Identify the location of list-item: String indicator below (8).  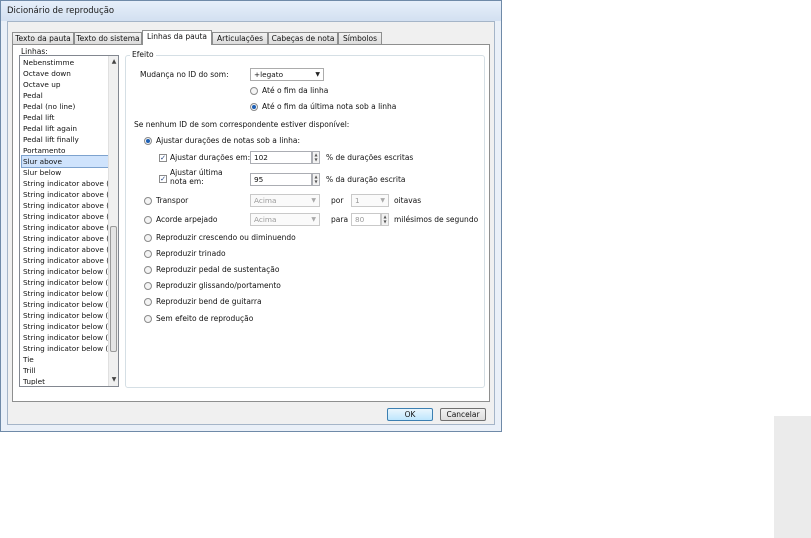
(65, 348).